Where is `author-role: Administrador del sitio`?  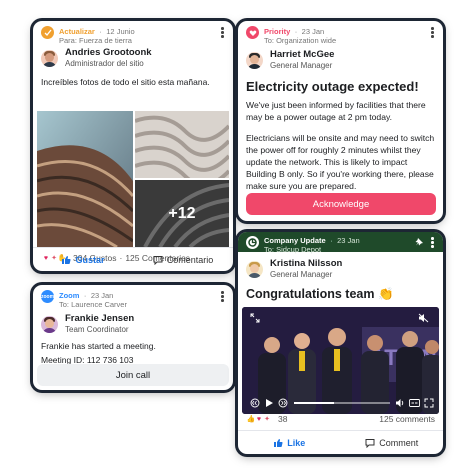 author-role: Administrador del sitio is located at coordinates (104, 63).